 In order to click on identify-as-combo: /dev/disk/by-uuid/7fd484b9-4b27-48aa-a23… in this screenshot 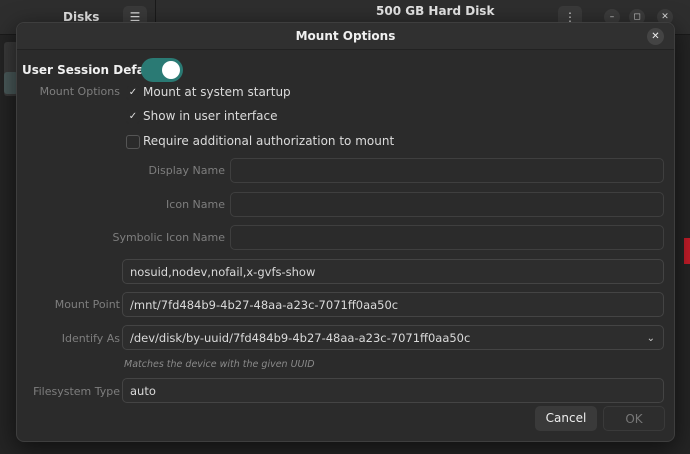, I will do `click(393, 337)`.